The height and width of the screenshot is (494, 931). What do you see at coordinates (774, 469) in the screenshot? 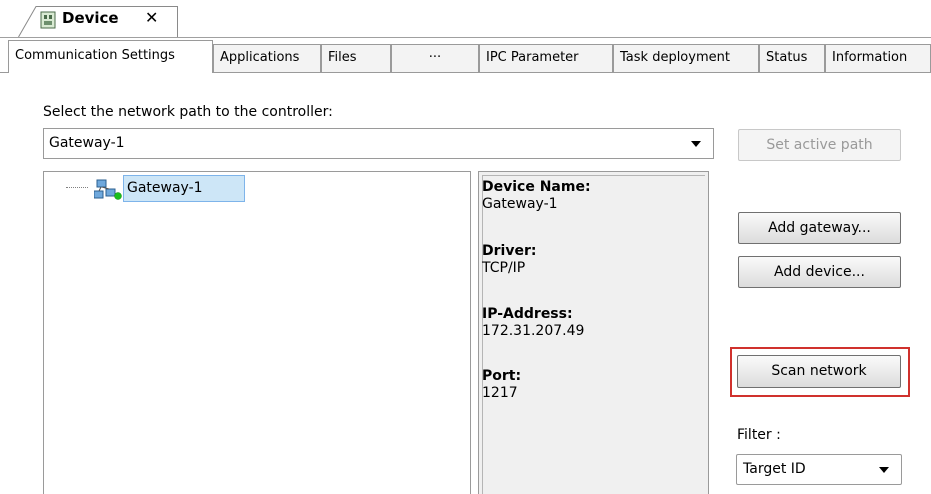
I see `filter-value: Target ID` at bounding box center [774, 469].